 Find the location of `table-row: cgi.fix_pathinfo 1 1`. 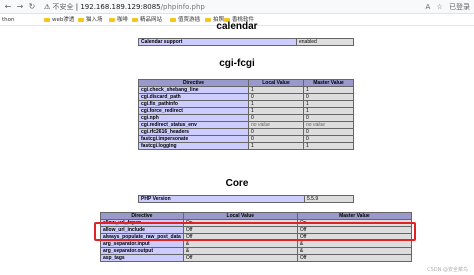

table-row: cgi.fix_pathinfo 1 1 is located at coordinates (246, 104).